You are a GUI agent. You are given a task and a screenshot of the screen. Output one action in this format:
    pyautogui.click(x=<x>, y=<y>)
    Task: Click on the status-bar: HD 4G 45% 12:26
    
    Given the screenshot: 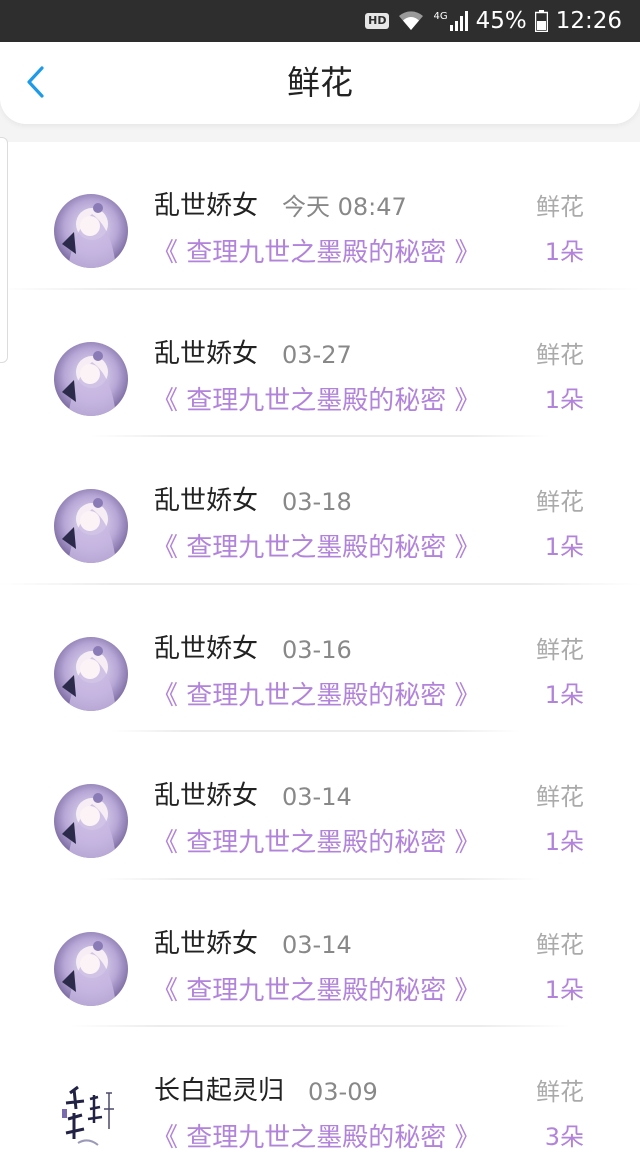 What is the action you would take?
    pyautogui.click(x=320, y=21)
    